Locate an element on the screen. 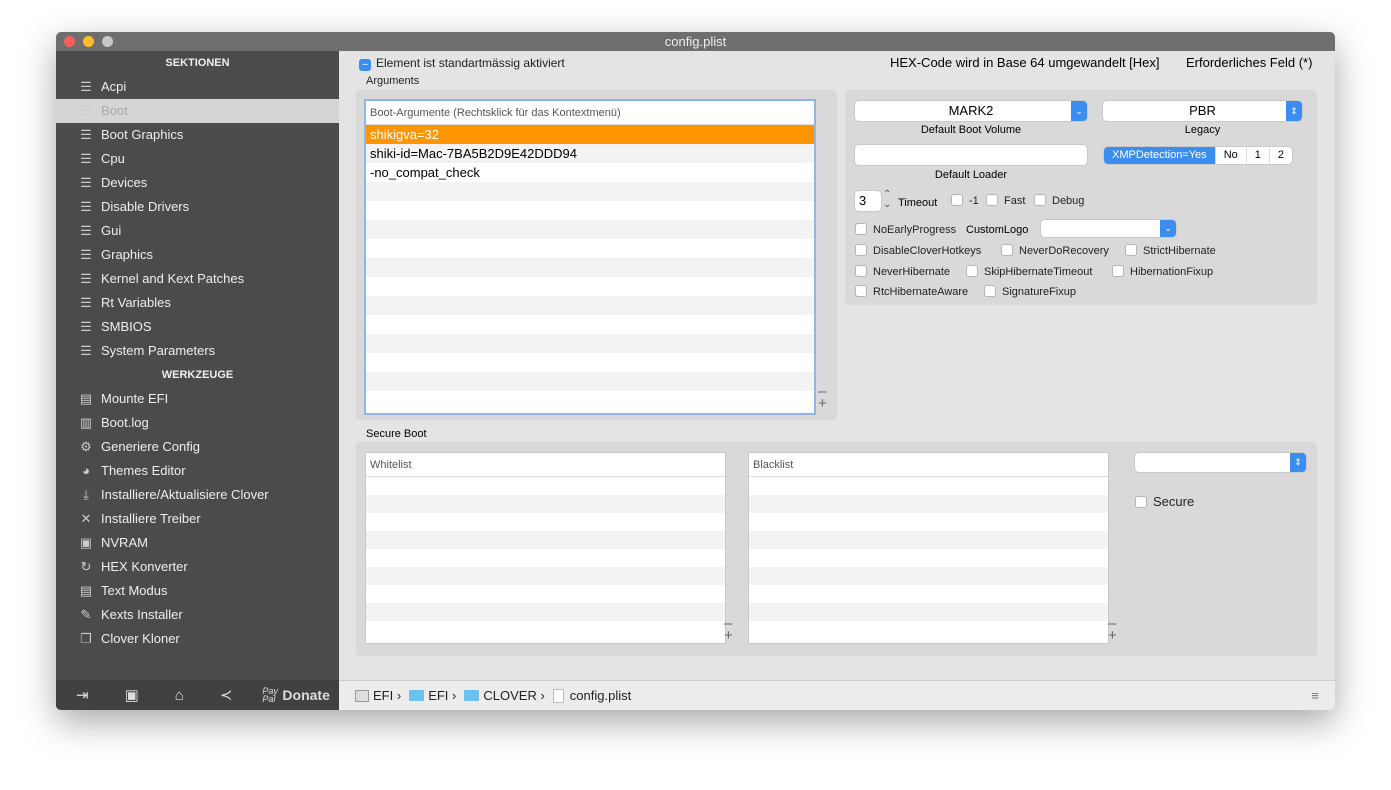  tool-item-clover-kloner: ❐ Clover Kloner is located at coordinates (197, 639).